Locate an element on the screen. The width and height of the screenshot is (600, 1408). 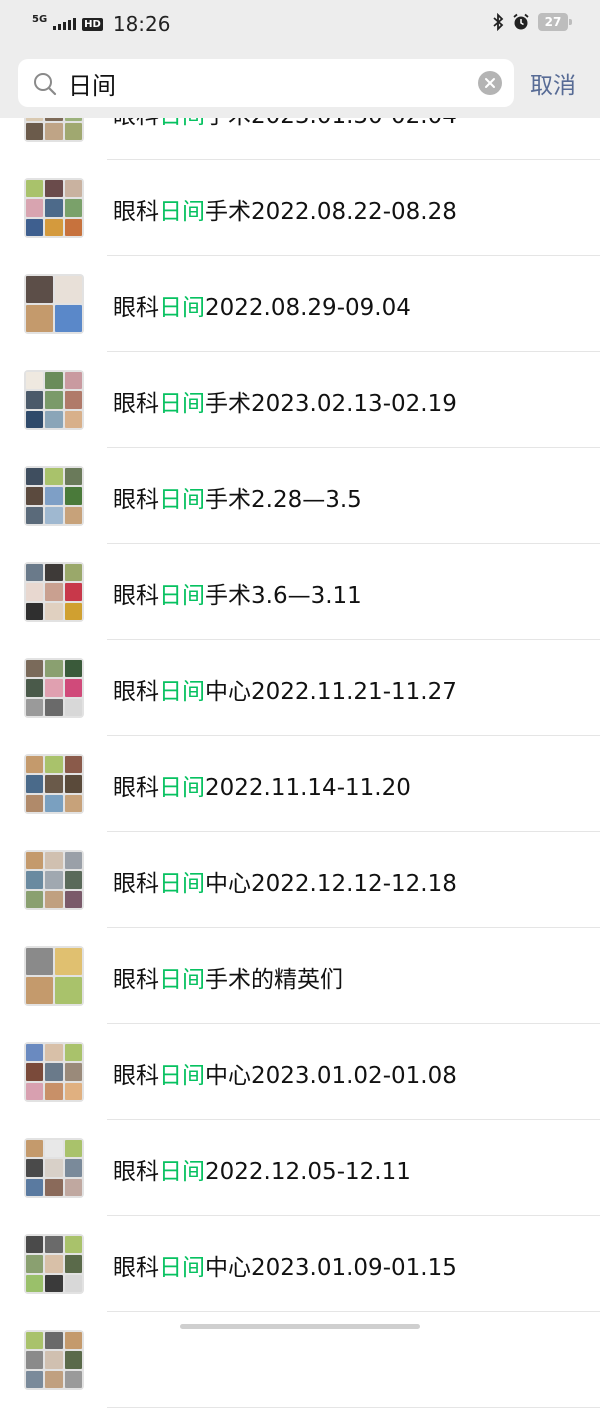
list-item: 眼科日间手术2022.08.22-08.28 is located at coordinates (300, 208).